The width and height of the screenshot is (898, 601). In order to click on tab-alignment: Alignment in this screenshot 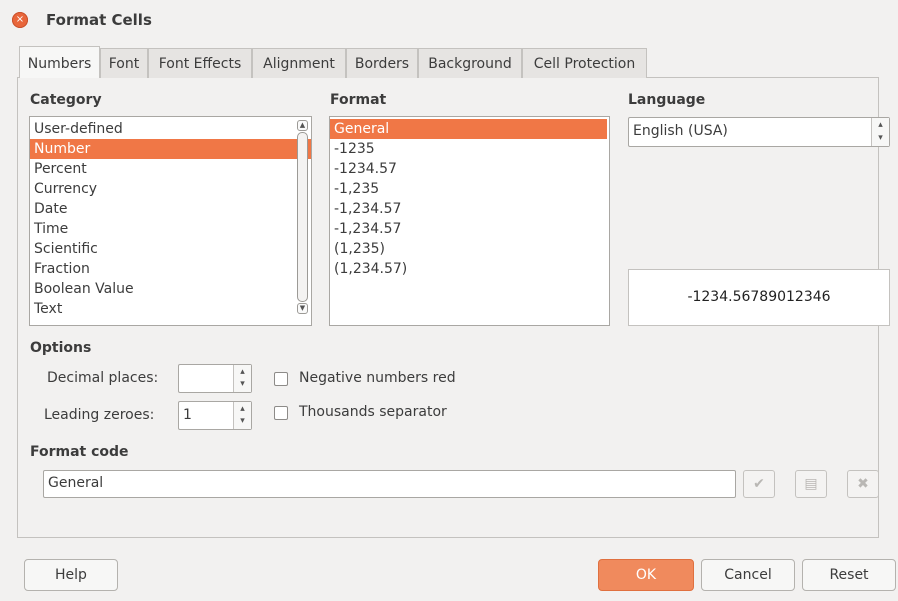, I will do `click(299, 63)`.